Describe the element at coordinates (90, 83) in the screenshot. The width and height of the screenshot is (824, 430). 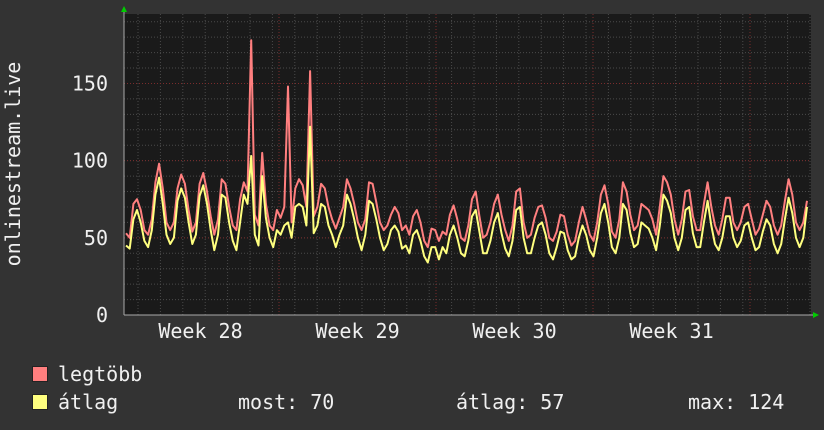
I see `y-tick-label: 150` at that location.